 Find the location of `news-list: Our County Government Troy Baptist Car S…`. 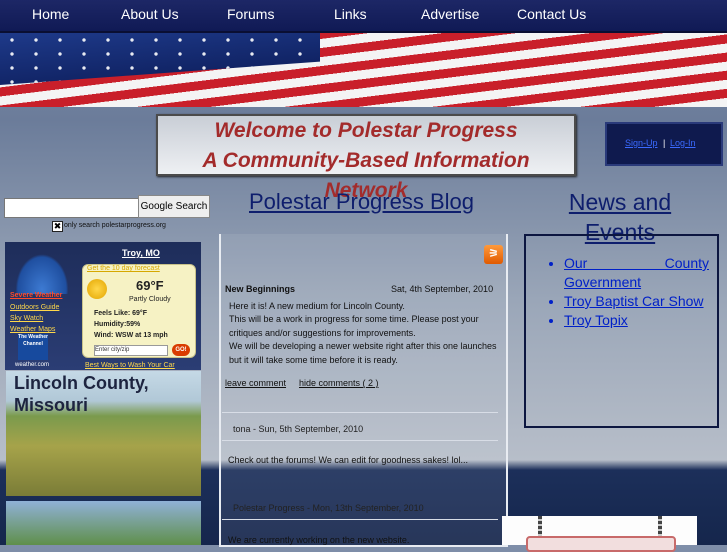

news-list: Our County Government Troy Baptist Car S… is located at coordinates (636, 292).